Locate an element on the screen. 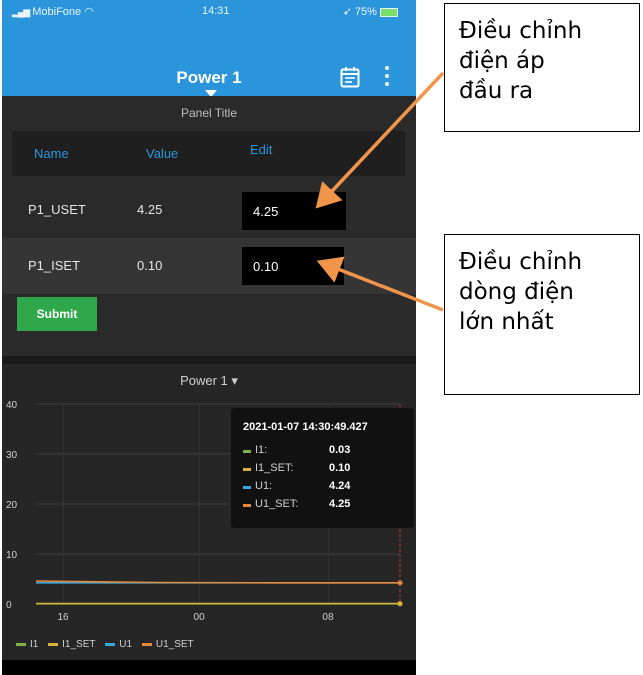  annotation-arrows is located at coordinates (380, 191).